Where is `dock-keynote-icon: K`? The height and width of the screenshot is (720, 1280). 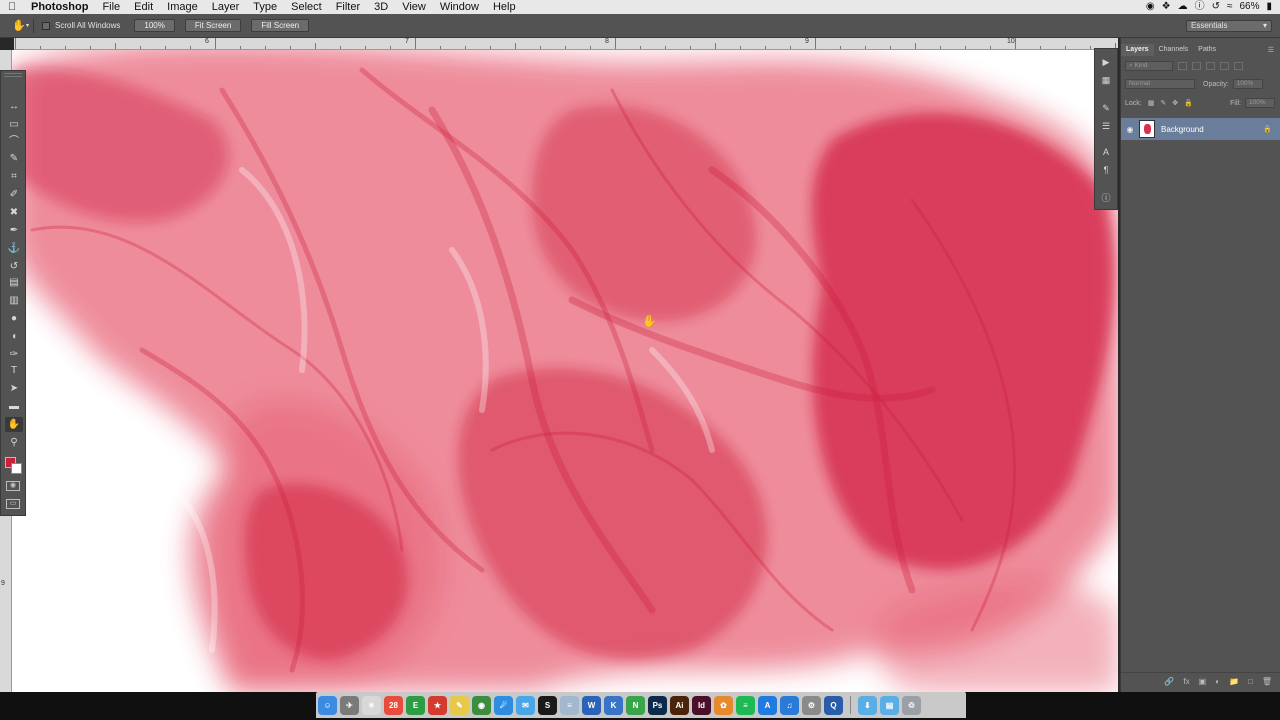 dock-keynote-icon: K is located at coordinates (613, 705).